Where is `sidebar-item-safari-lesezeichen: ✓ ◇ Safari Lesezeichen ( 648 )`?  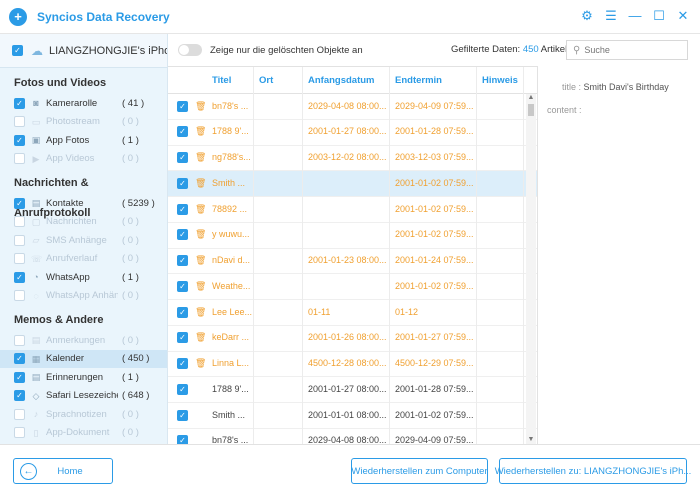
sidebar-item-safari-lesezeichen: ✓ ◇ Safari Lesezeichen ( 648 ) is located at coordinates (83, 396).